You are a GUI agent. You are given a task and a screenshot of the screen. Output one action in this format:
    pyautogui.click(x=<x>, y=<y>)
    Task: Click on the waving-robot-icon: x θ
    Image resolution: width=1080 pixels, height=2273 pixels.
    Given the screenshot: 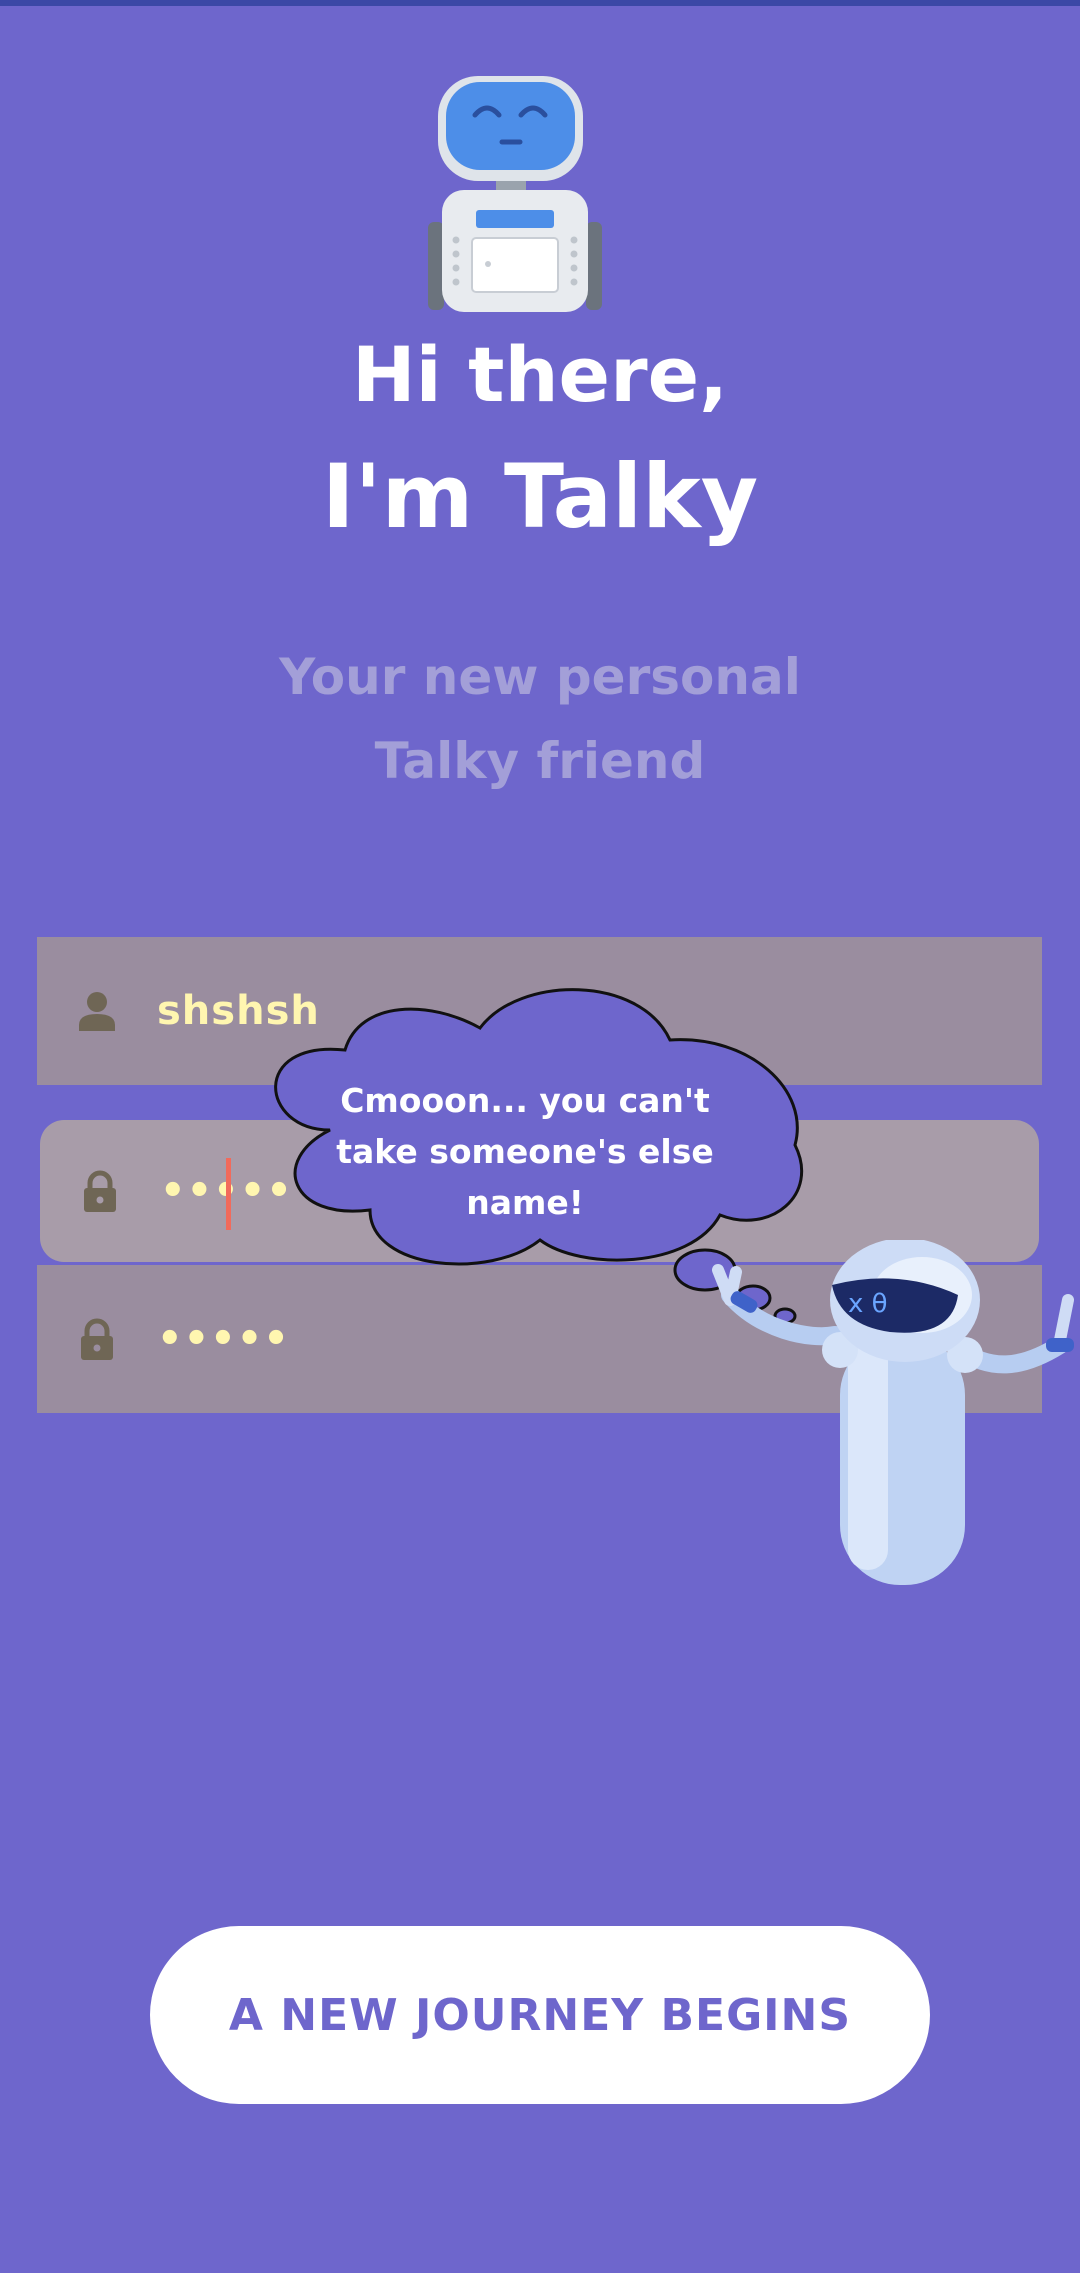 What is the action you would take?
    pyautogui.click(x=893, y=1412)
    